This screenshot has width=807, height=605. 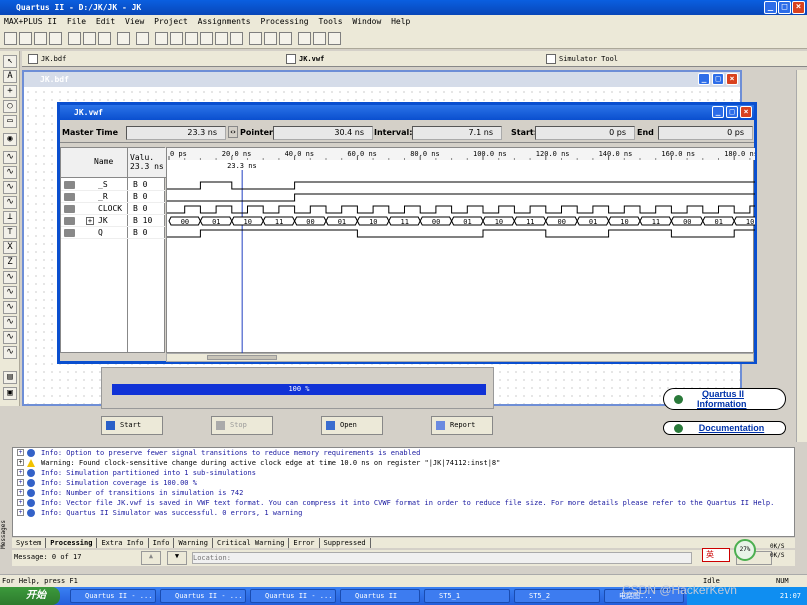 What do you see at coordinates (40, 38) in the screenshot?
I see `save-icon` at bounding box center [40, 38].